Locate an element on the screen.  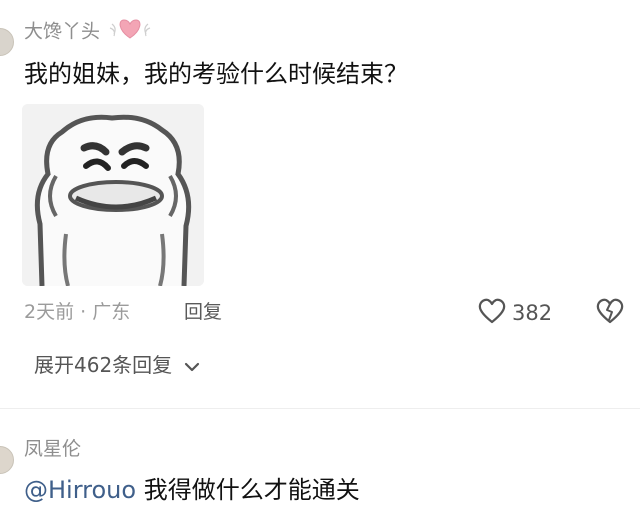
mention-link: @Hirrouo is located at coordinates (80, 490).